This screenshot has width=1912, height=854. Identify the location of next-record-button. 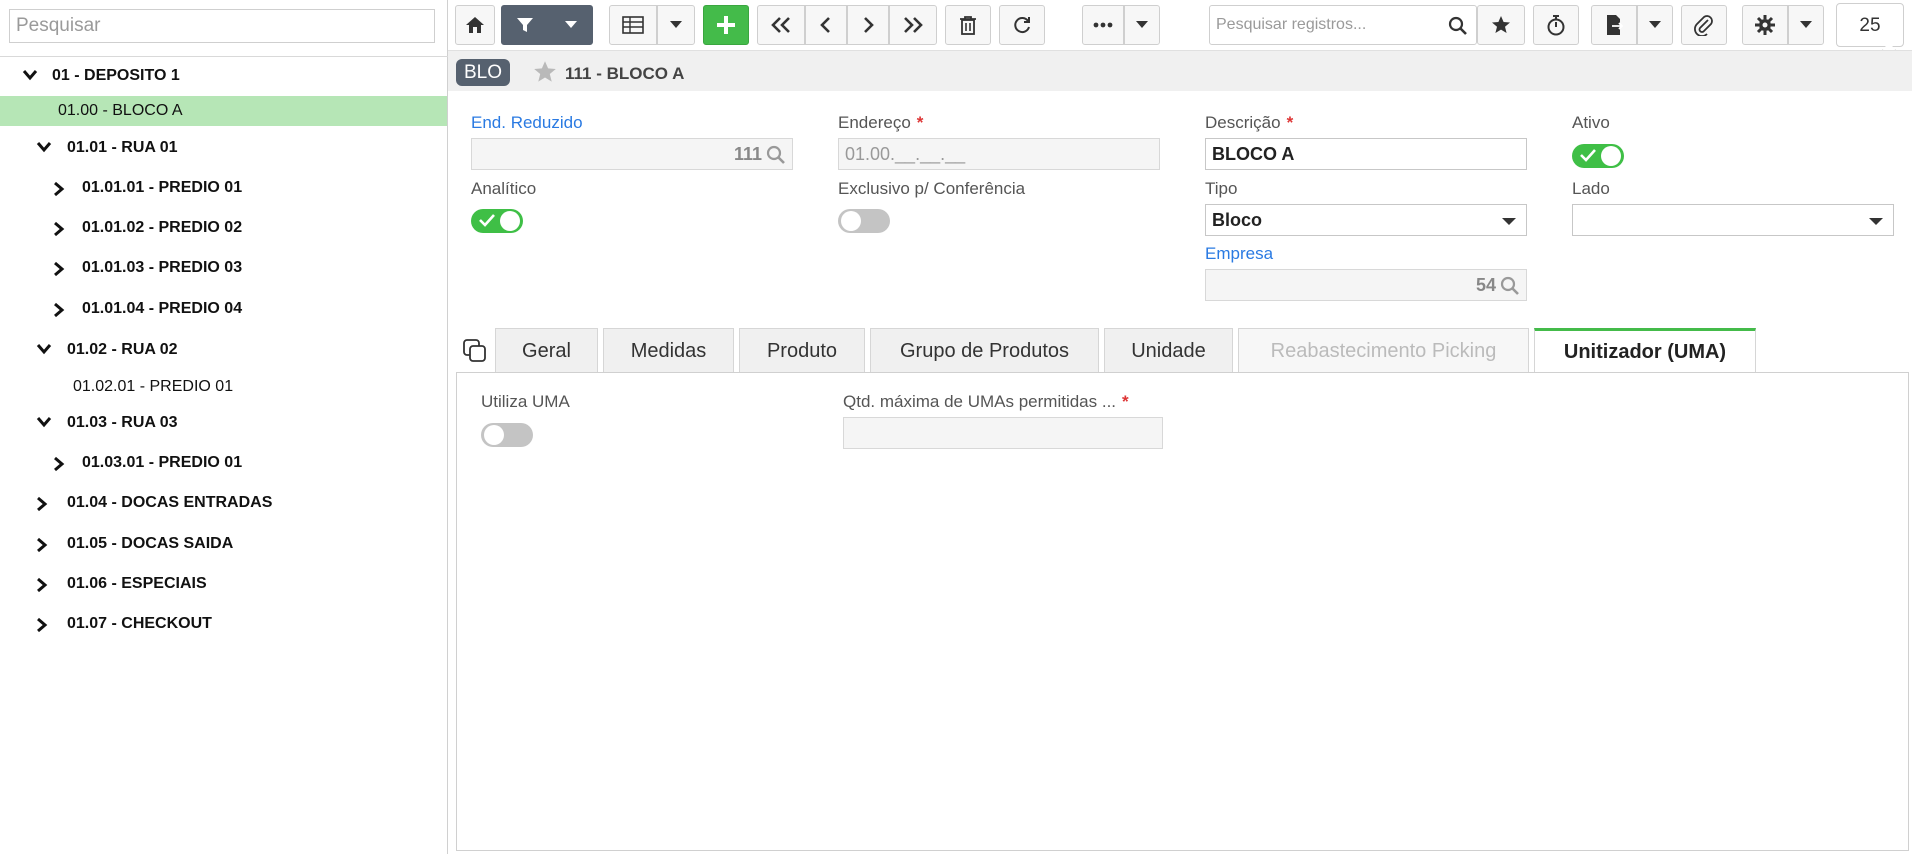
(868, 25).